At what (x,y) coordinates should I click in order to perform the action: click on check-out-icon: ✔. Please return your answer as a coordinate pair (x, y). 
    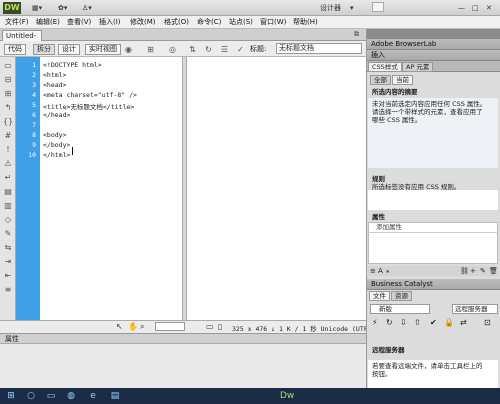
    Looking at the image, I should click on (433, 322).